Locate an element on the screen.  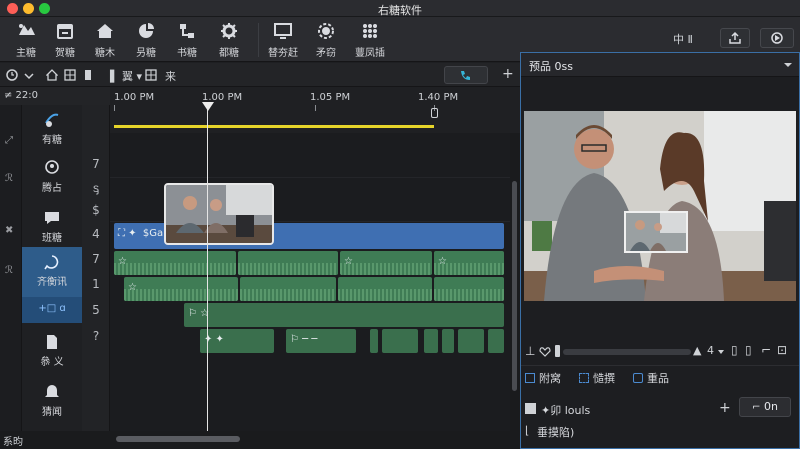
upload-icon is located at coordinates (735, 37).